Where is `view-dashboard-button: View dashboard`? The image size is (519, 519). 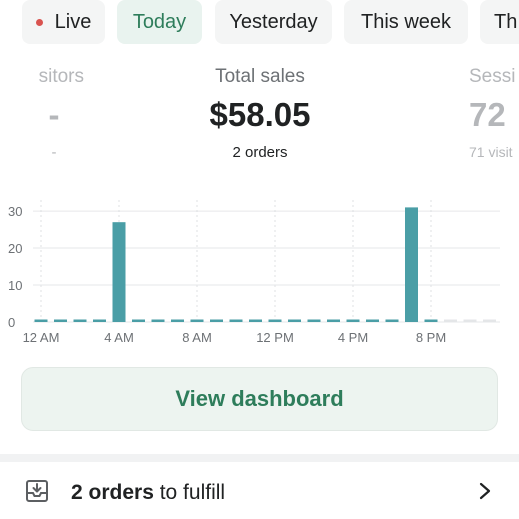 view-dashboard-button: View dashboard is located at coordinates (259, 399).